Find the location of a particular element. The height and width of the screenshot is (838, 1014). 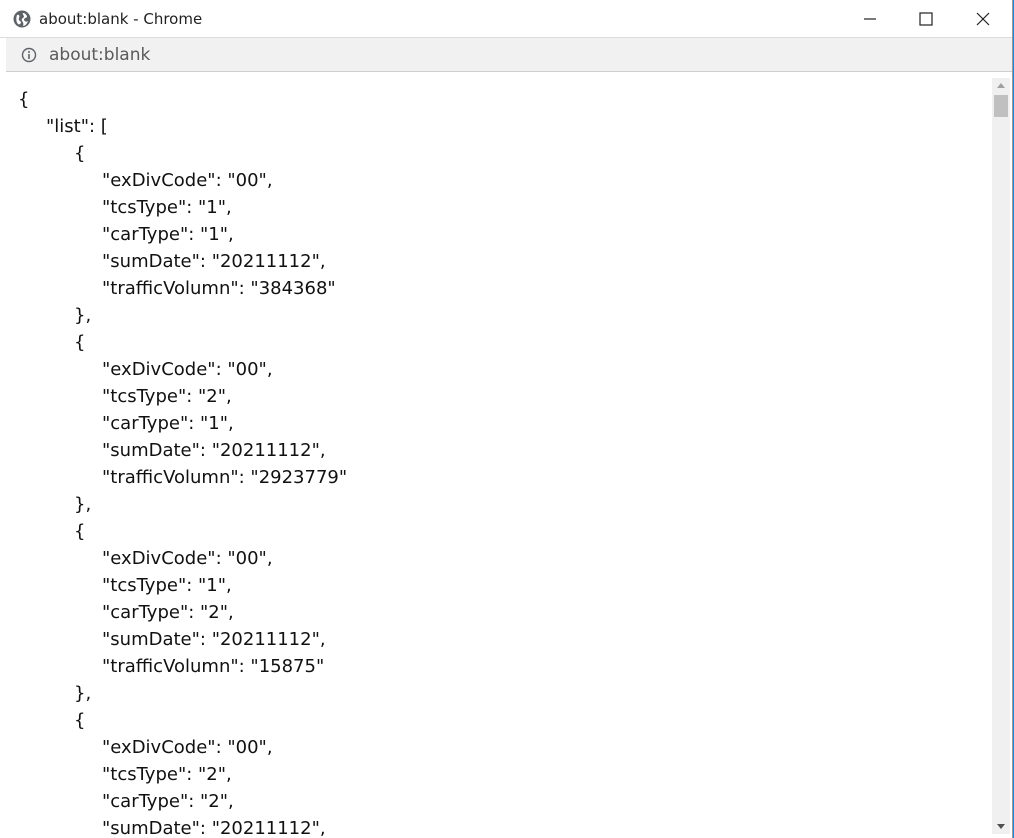

scroll-down-button is located at coordinates (1001, 826).